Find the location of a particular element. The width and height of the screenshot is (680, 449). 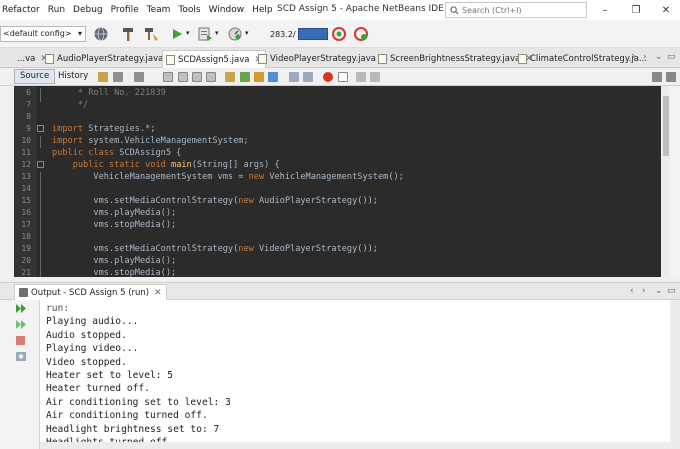

tab-label: VideoPlayerStrategy.java is located at coordinates (323, 59).